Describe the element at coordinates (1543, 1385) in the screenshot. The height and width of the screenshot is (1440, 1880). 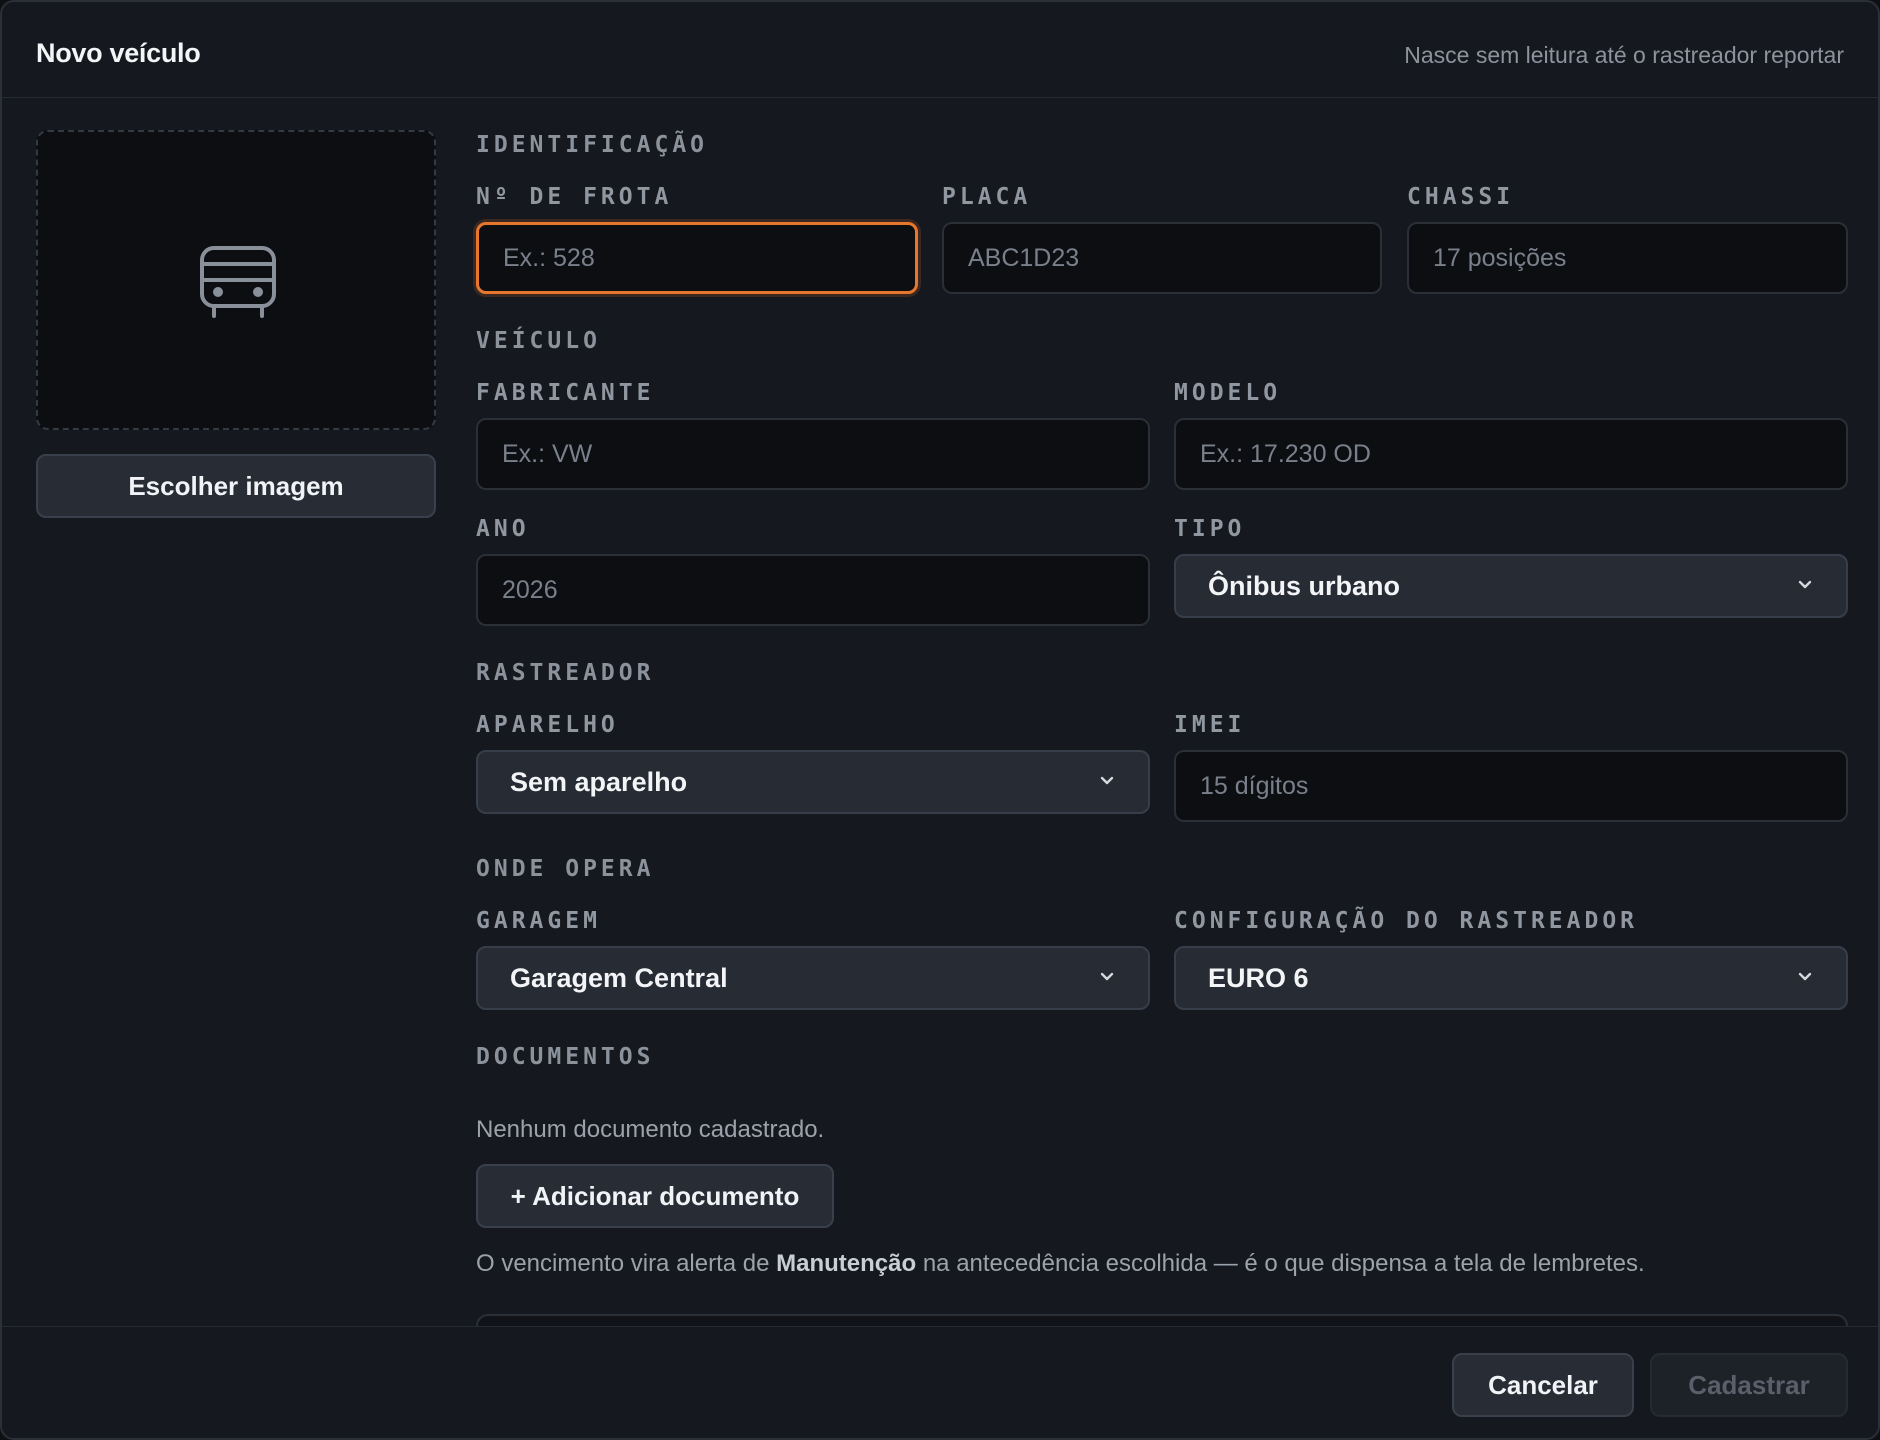
I see `cancel-button: Cancelar` at that location.